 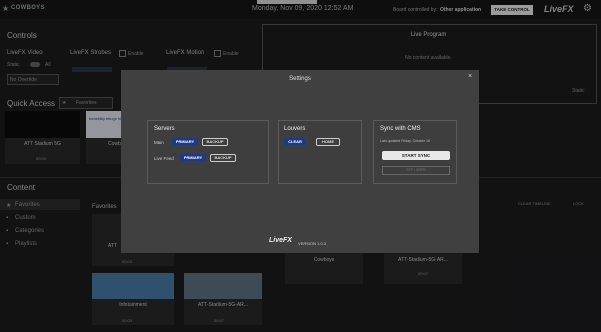 I want to click on servers-title: Servers, so click(x=164, y=129).